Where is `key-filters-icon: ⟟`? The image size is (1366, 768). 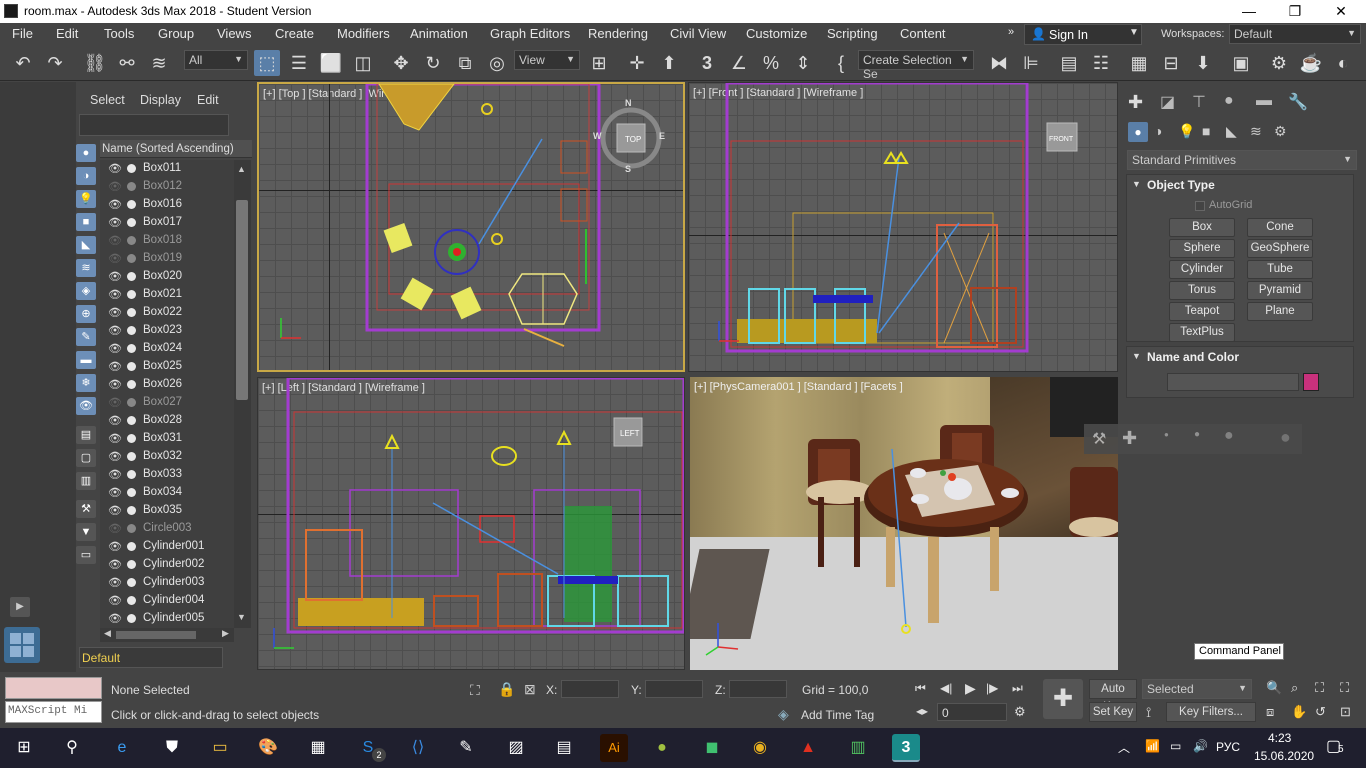 key-filters-icon: ⟟ is located at coordinates (1148, 712).